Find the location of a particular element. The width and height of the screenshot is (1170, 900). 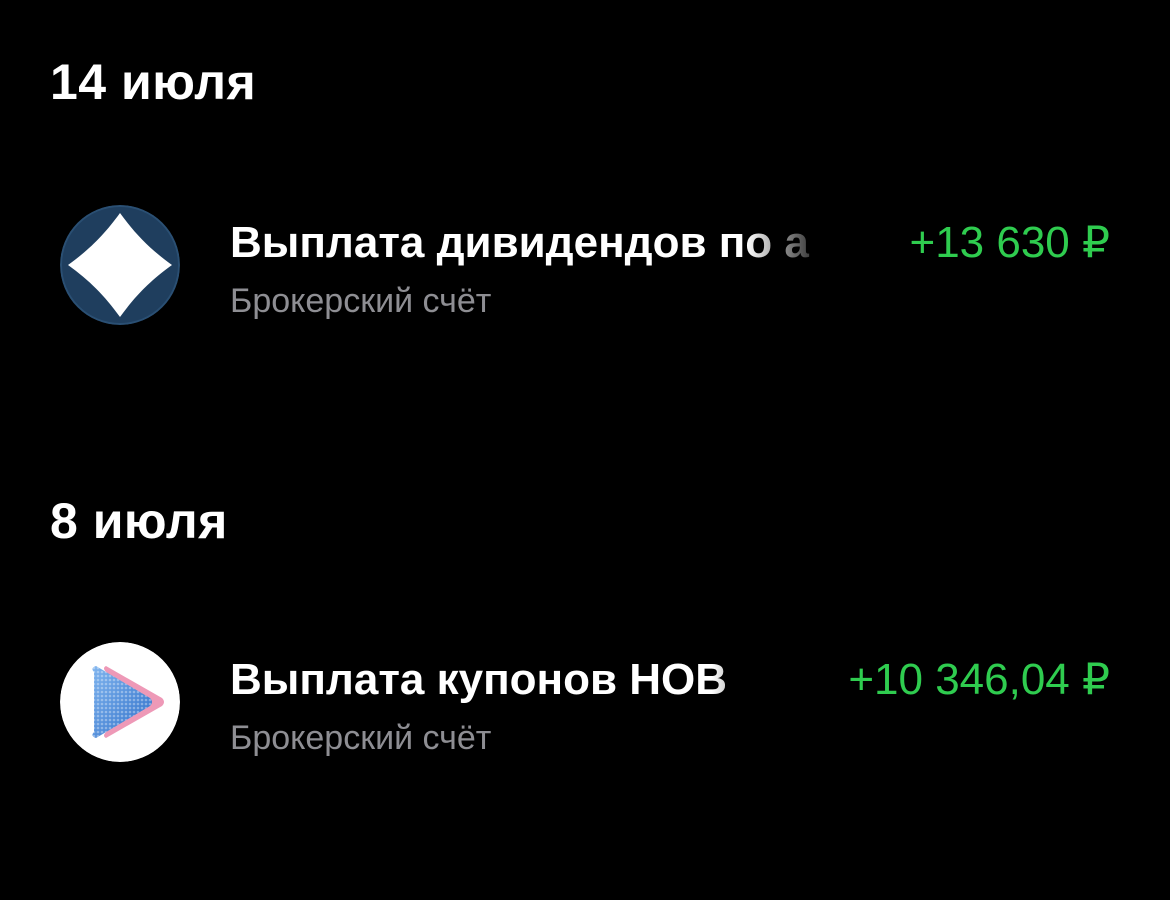

operation-amount: +13 630 ₽ is located at coordinates (1010, 242).